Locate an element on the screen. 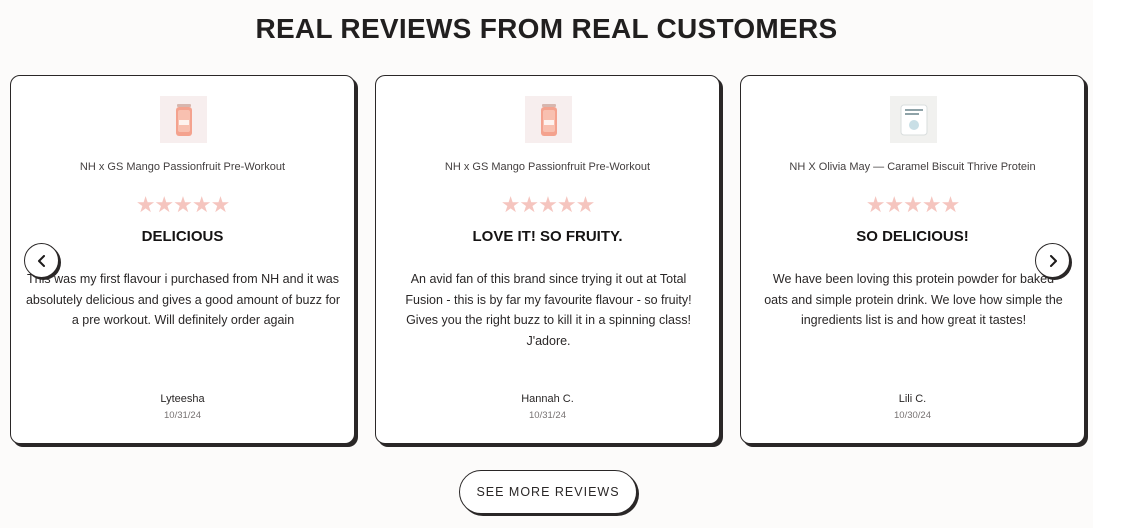 Image resolution: width=1145 pixels, height=528 pixels. chevron-right-icon is located at coordinates (1053, 260).